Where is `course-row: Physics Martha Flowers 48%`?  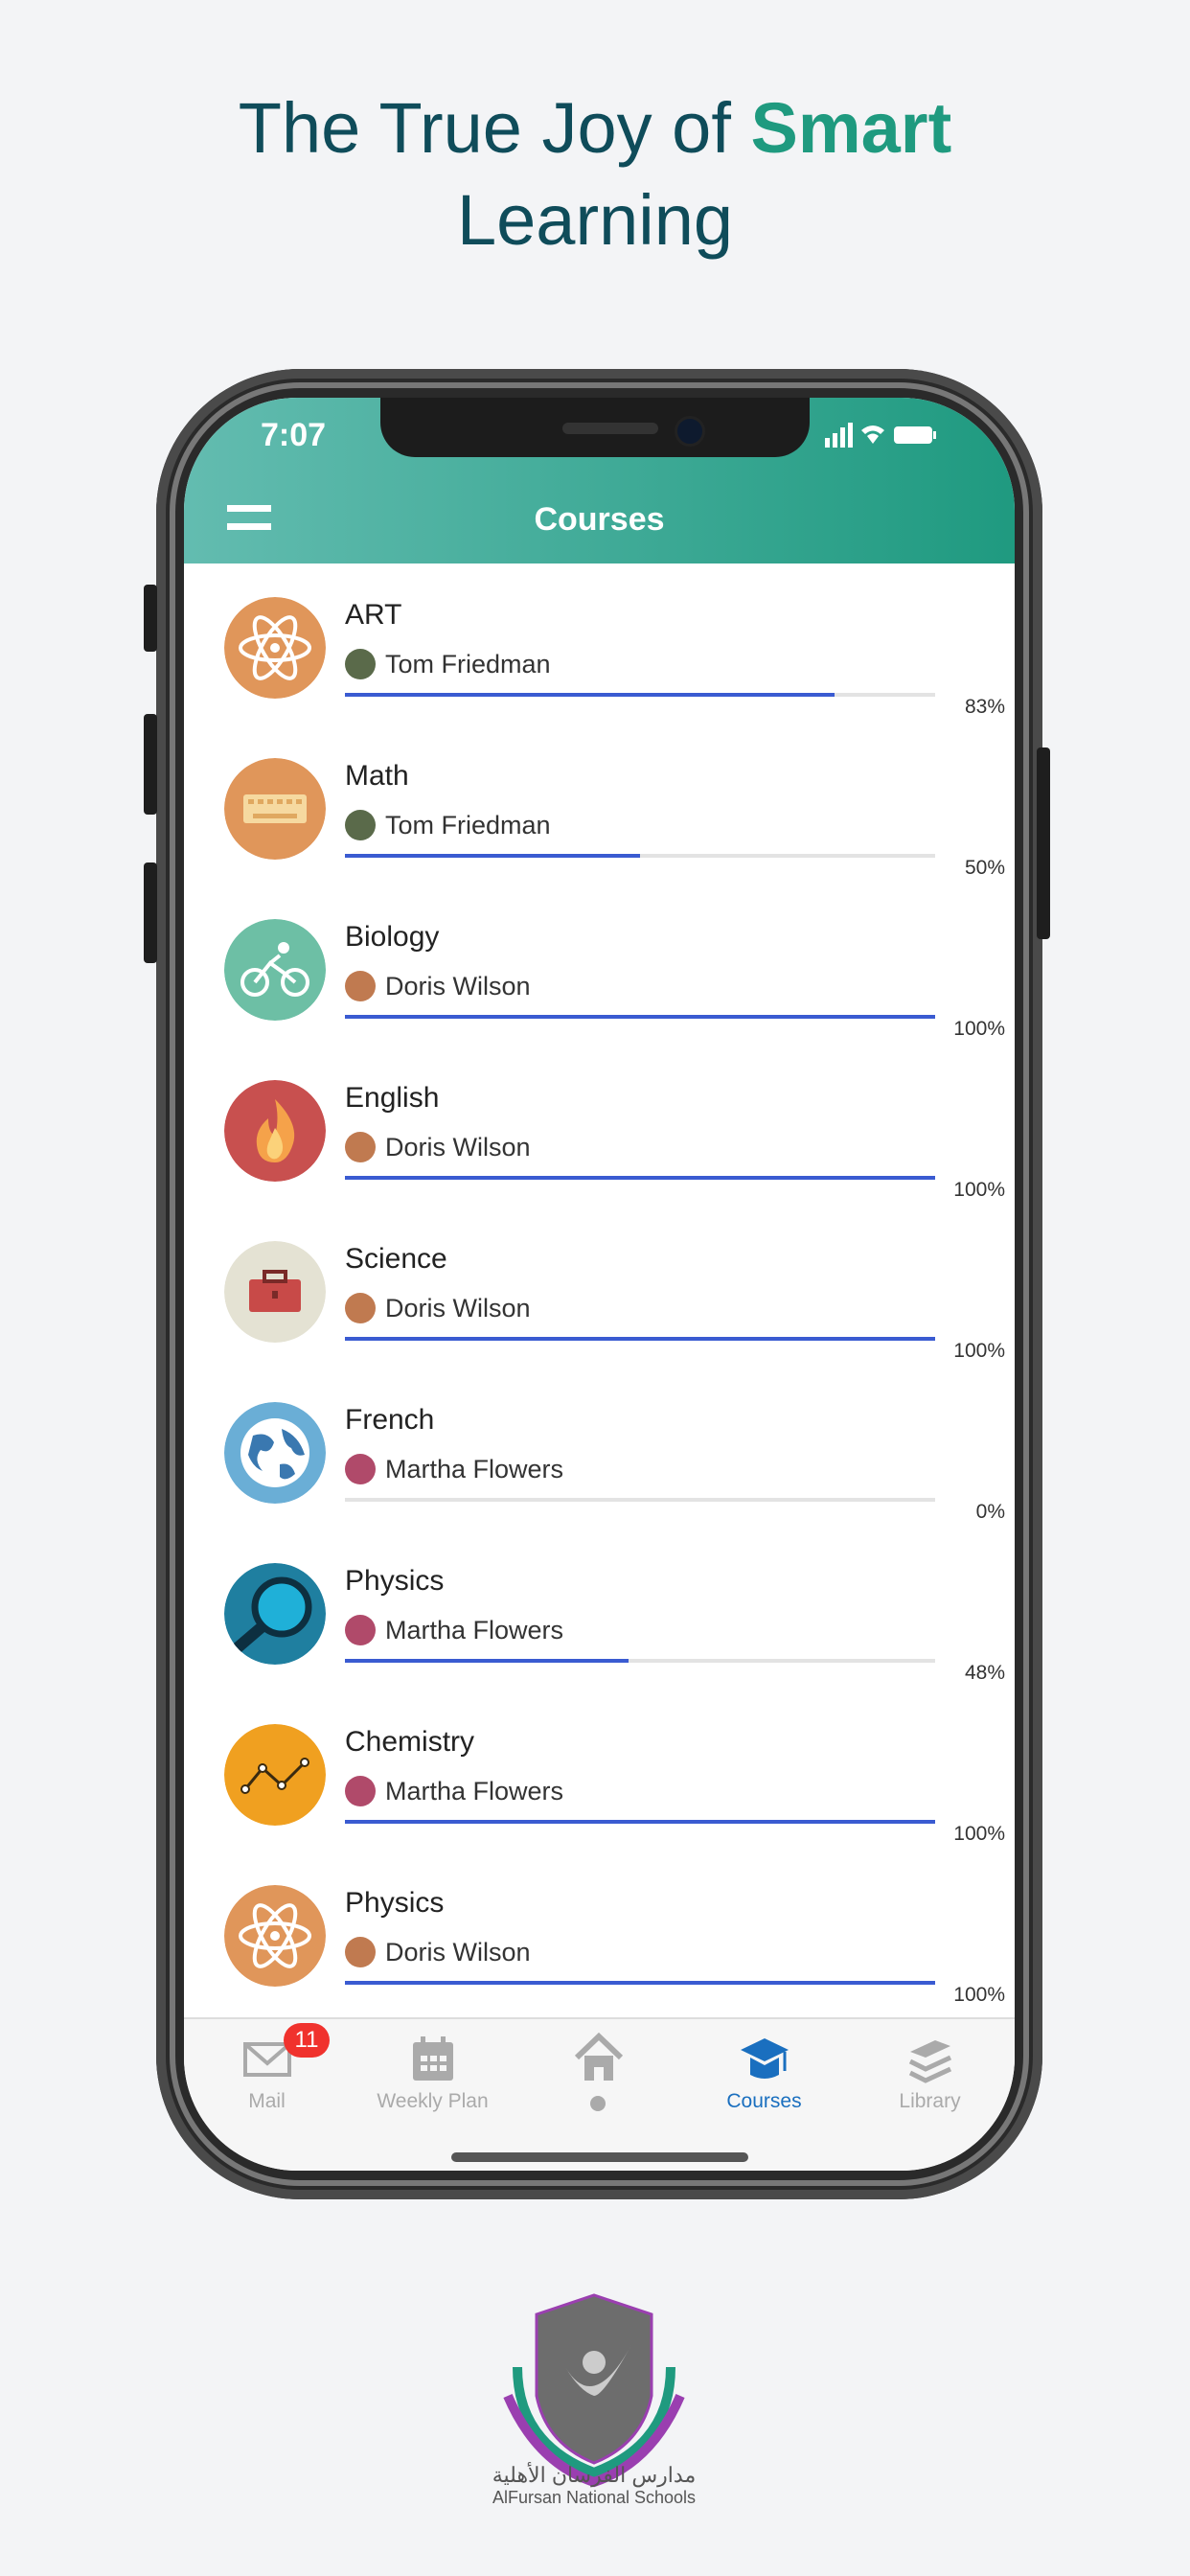
course-row: Physics Martha Flowers 48% is located at coordinates (600, 1626).